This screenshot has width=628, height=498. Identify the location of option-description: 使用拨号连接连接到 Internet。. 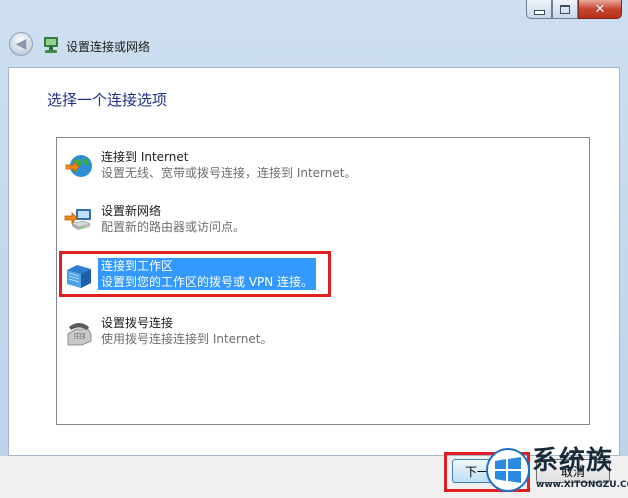
(187, 339).